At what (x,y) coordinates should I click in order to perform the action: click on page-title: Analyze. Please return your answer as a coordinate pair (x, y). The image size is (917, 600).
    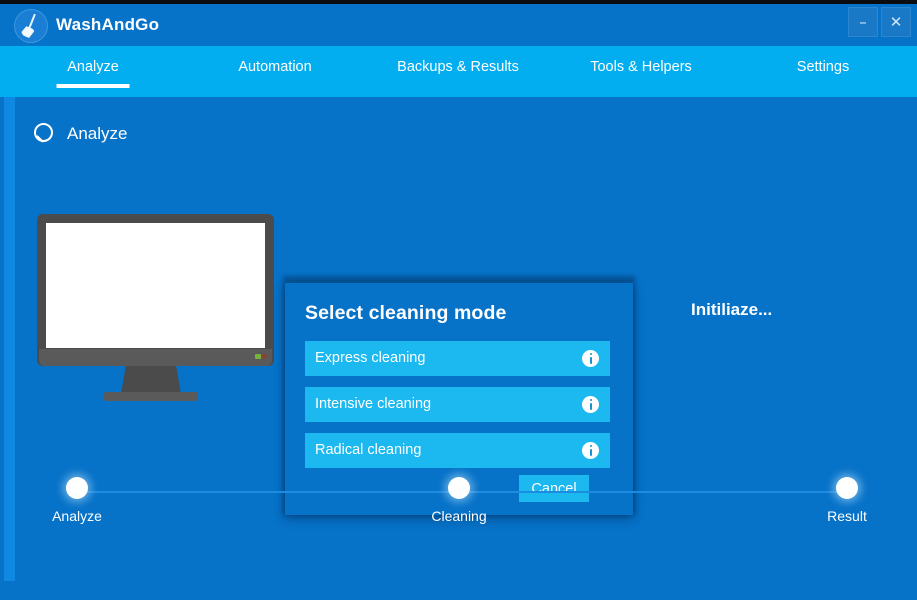
    Looking at the image, I should click on (97, 133).